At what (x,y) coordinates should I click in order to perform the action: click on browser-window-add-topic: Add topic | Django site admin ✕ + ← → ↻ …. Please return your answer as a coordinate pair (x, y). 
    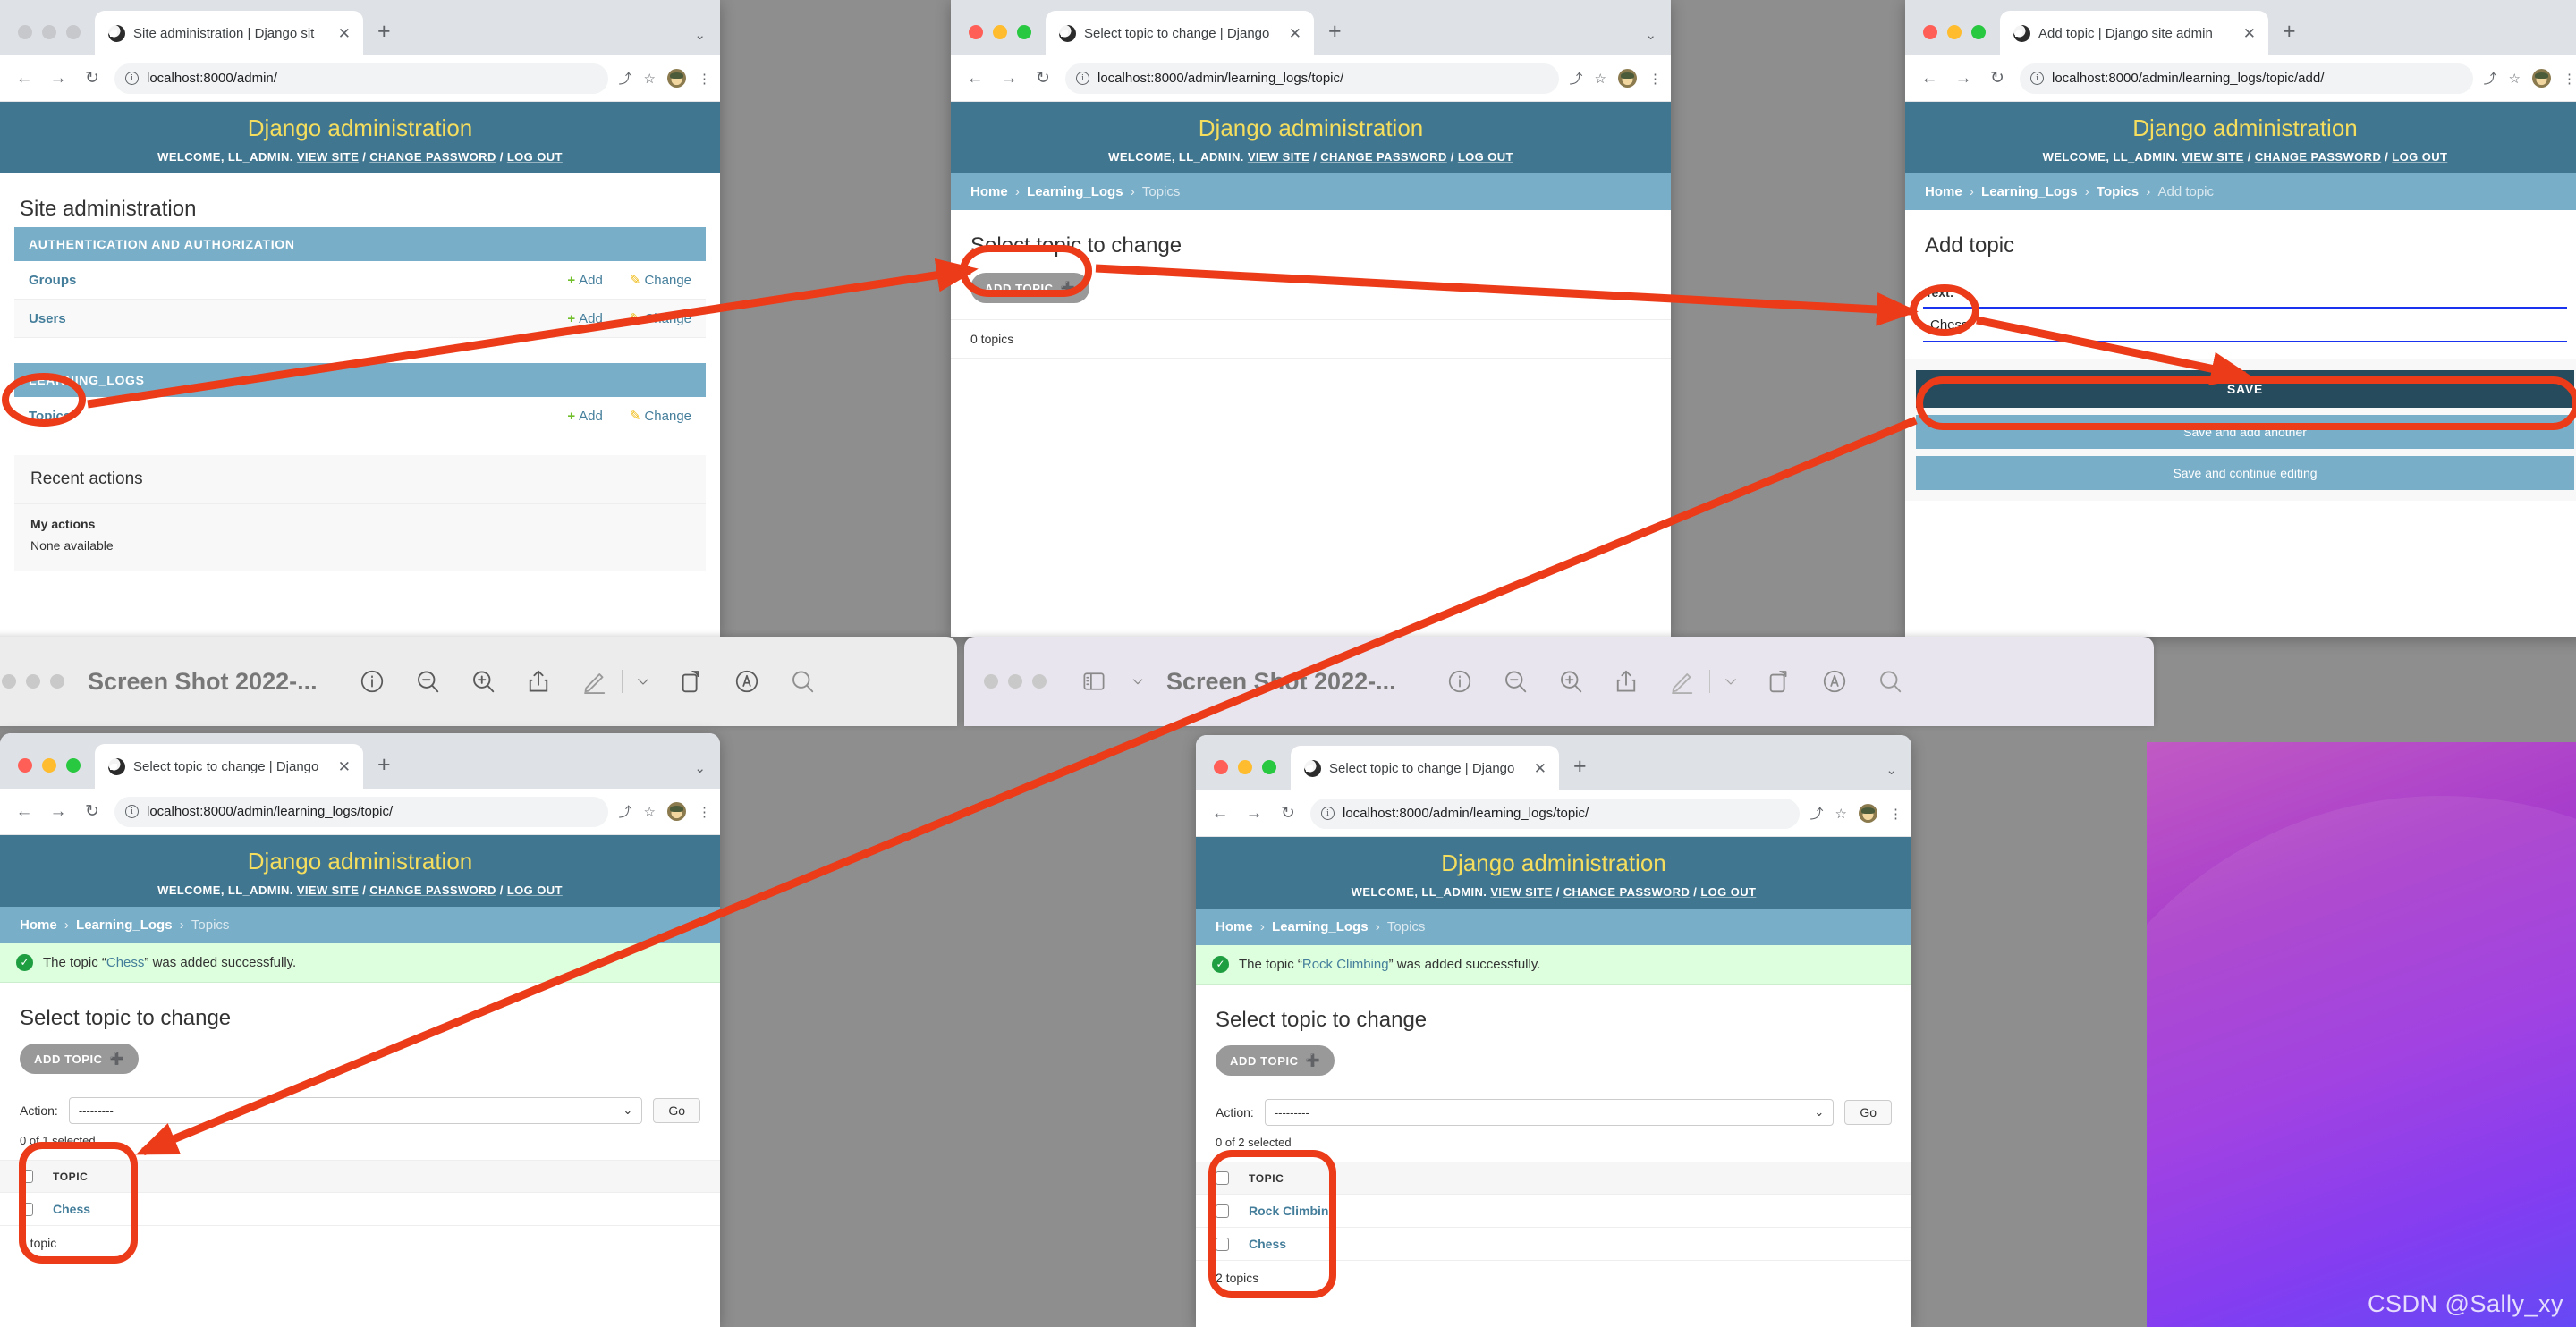
    Looking at the image, I should click on (2240, 318).